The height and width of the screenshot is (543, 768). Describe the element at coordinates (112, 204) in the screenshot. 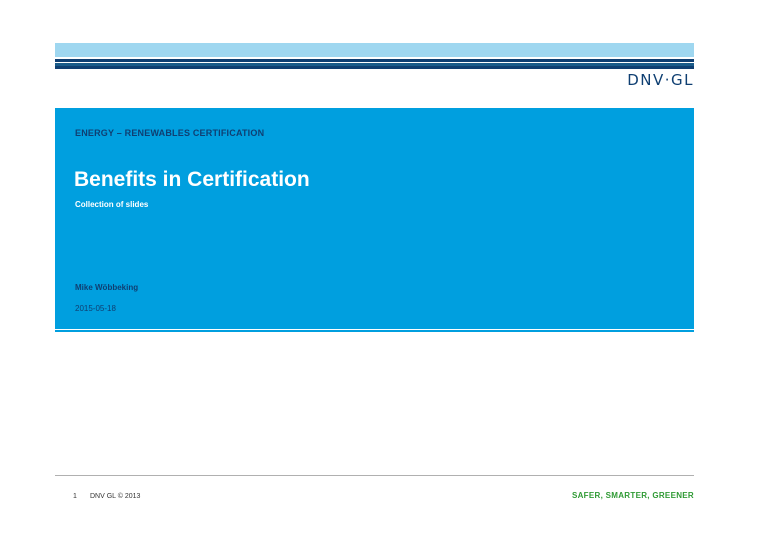

I see `slide-subtitle: Collection of slides` at that location.